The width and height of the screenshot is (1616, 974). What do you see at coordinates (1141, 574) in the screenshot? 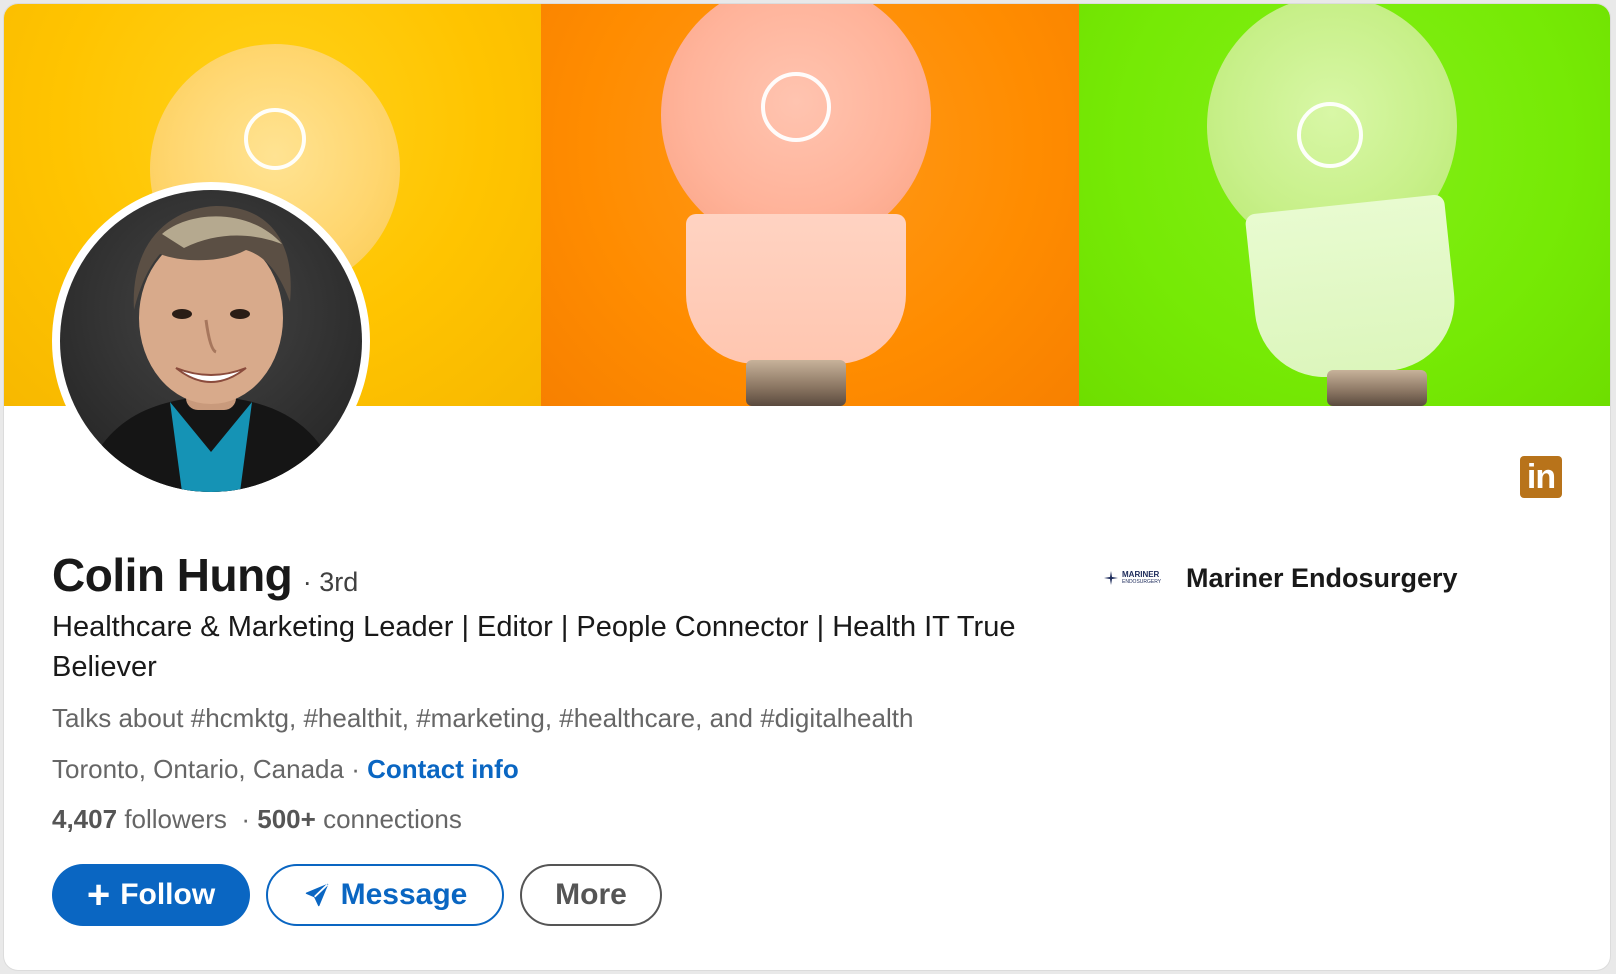
I see `company-logo-text-1: MARINER` at bounding box center [1141, 574].